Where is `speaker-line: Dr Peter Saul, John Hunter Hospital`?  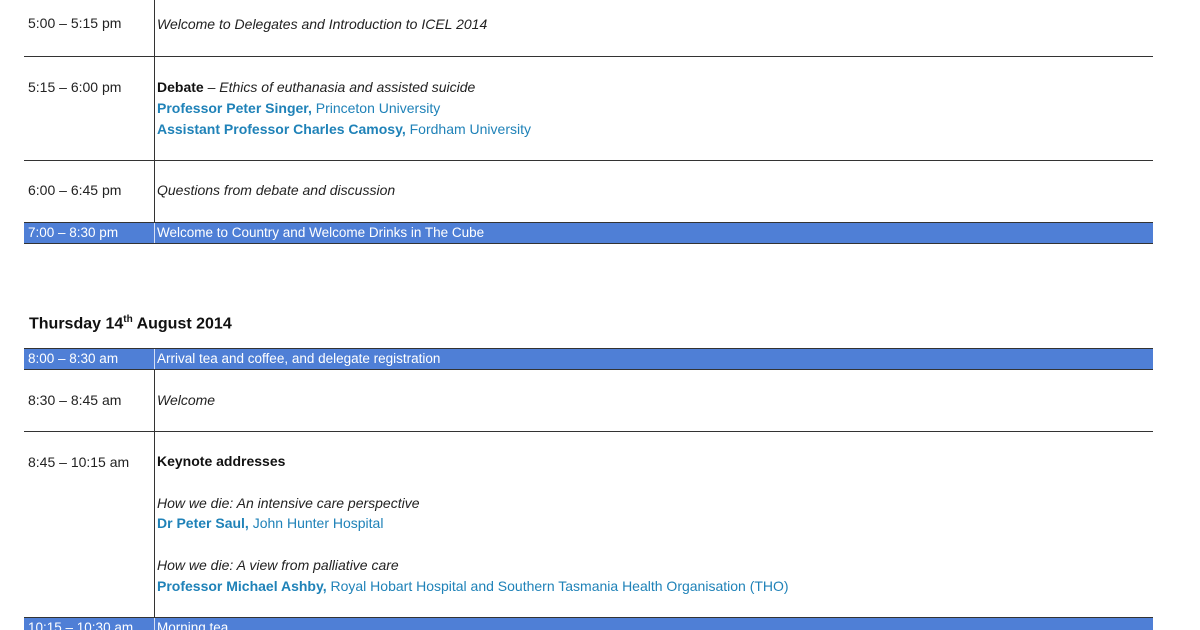 speaker-line: Dr Peter Saul, John Hunter Hospital is located at coordinates (655, 523).